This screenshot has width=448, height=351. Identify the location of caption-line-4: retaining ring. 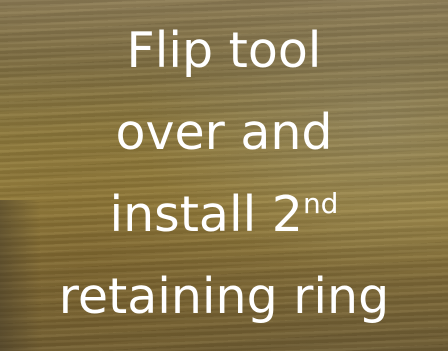
(224, 296).